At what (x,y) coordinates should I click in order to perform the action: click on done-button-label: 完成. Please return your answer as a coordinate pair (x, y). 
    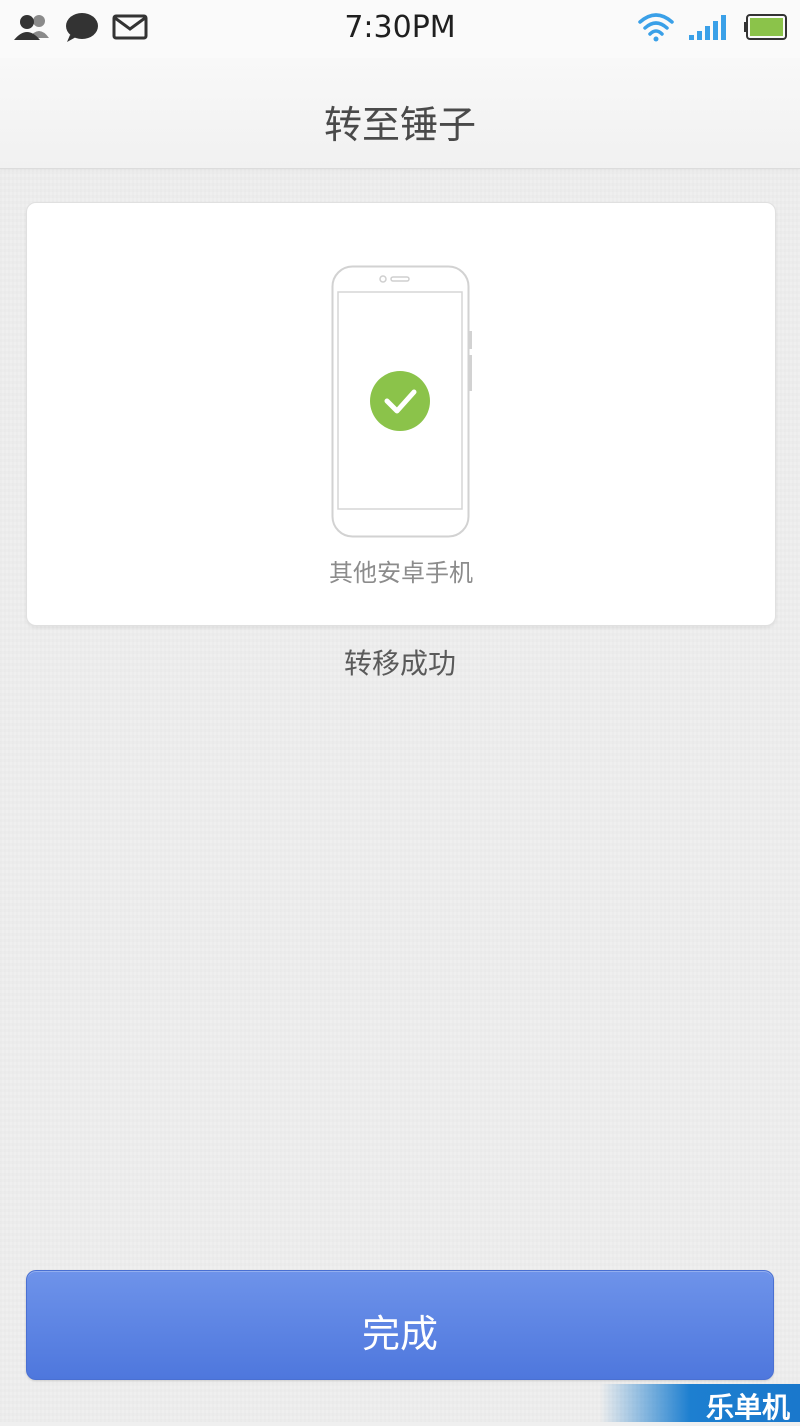
    Looking at the image, I should click on (399, 1334).